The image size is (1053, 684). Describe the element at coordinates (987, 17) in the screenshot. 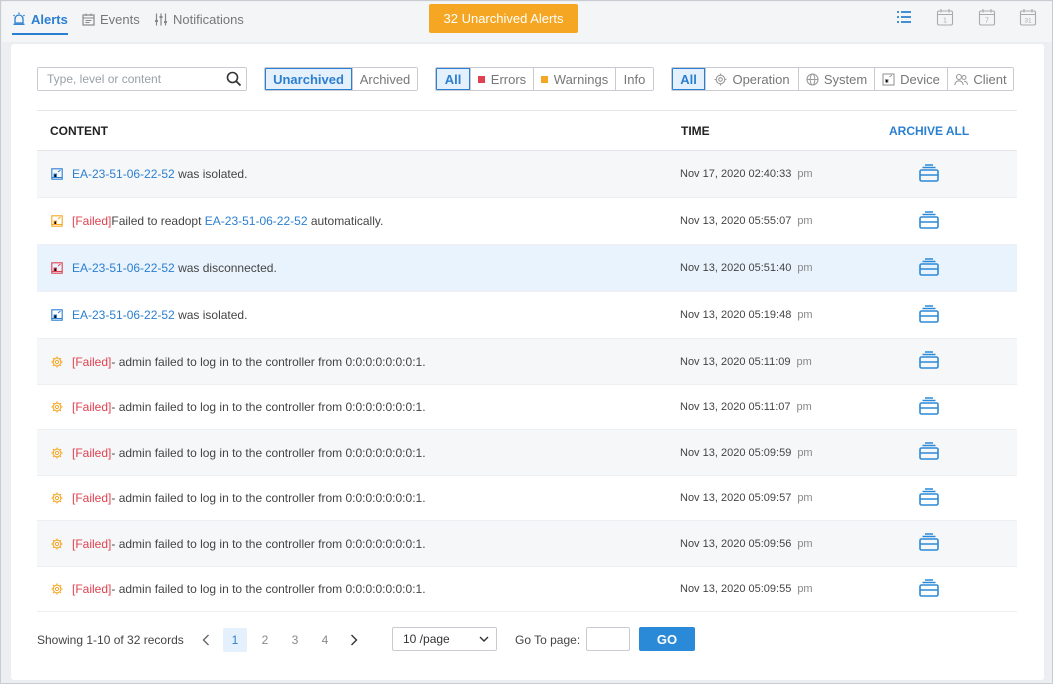

I see `calendar-week-icon: 7` at that location.